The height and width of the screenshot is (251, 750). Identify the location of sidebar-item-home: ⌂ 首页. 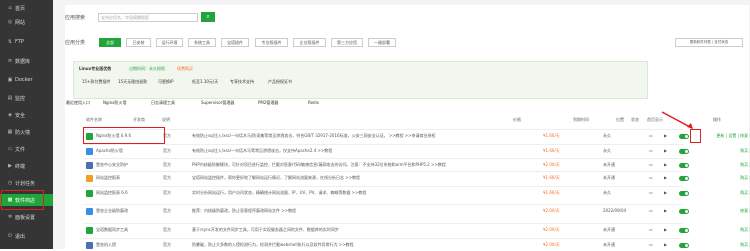
(26, 8).